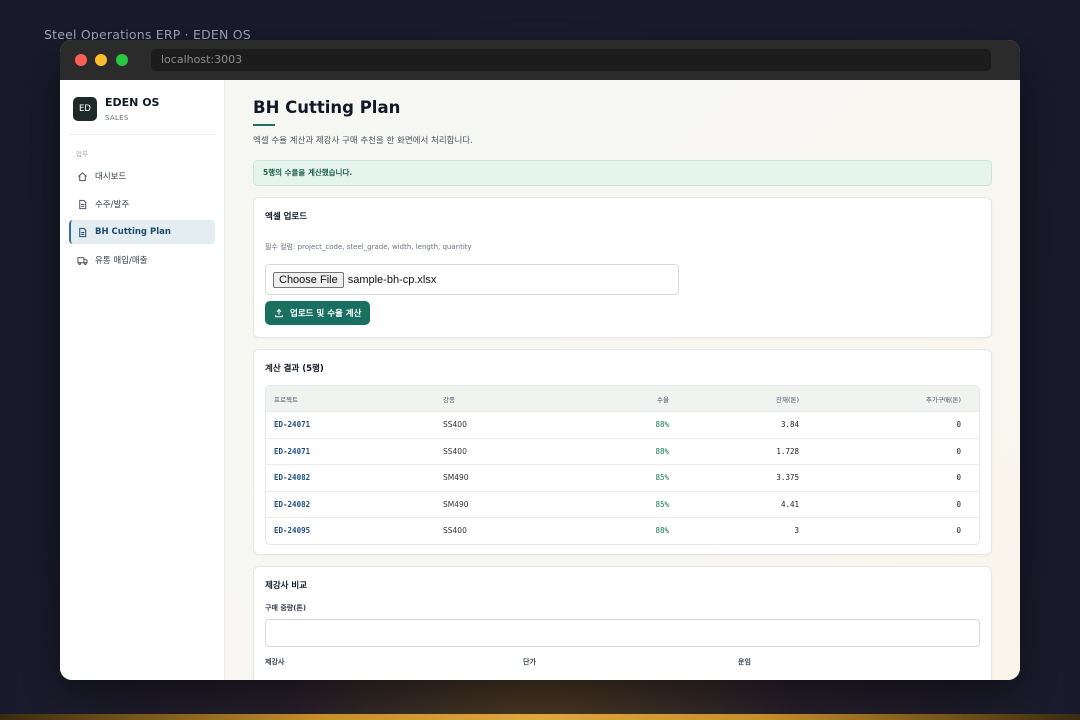 The image size is (1080, 720). What do you see at coordinates (787, 451) in the screenshot?
I see `remnant-cell: 1.728` at bounding box center [787, 451].